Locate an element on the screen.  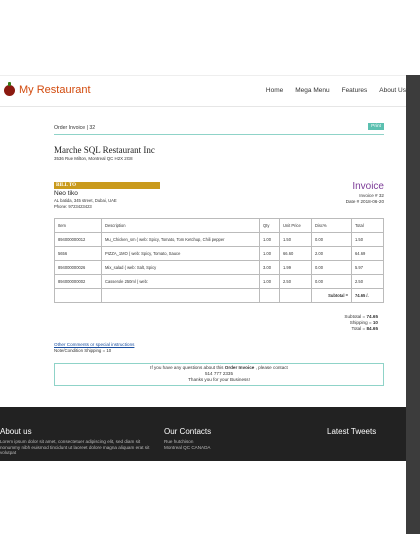
totals-shipping-value: 10 is located at coordinates (375, 322).